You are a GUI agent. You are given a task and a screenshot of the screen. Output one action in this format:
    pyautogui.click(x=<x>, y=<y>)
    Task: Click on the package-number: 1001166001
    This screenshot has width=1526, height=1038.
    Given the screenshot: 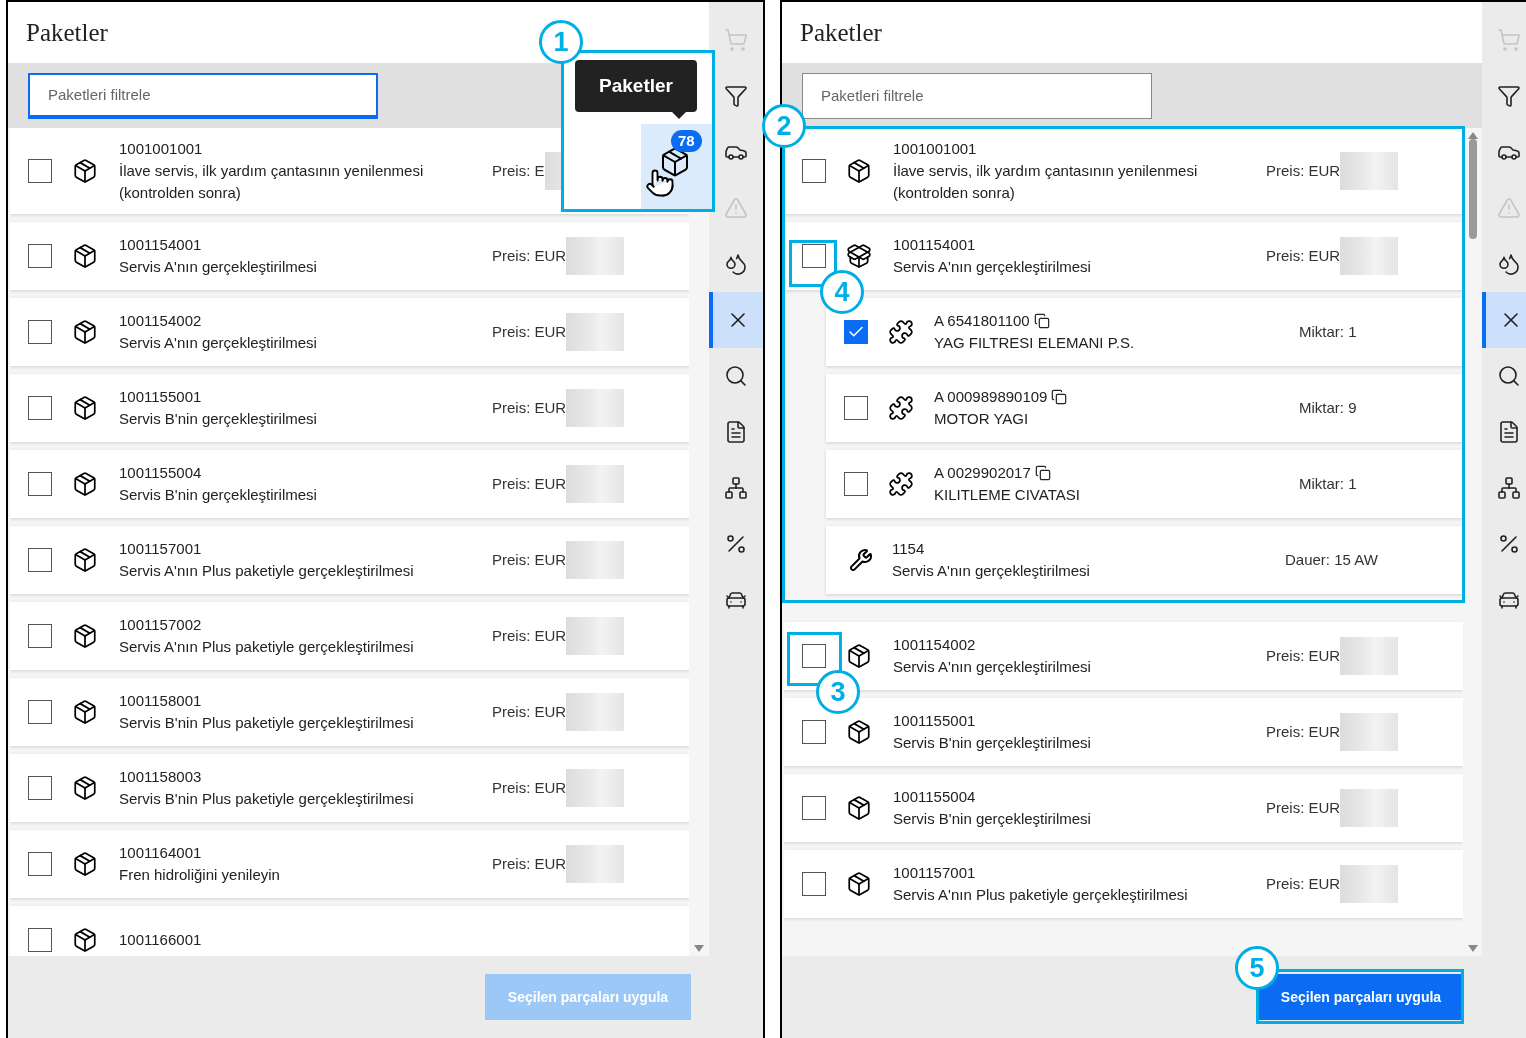 What is the action you would take?
    pyautogui.click(x=161, y=940)
    